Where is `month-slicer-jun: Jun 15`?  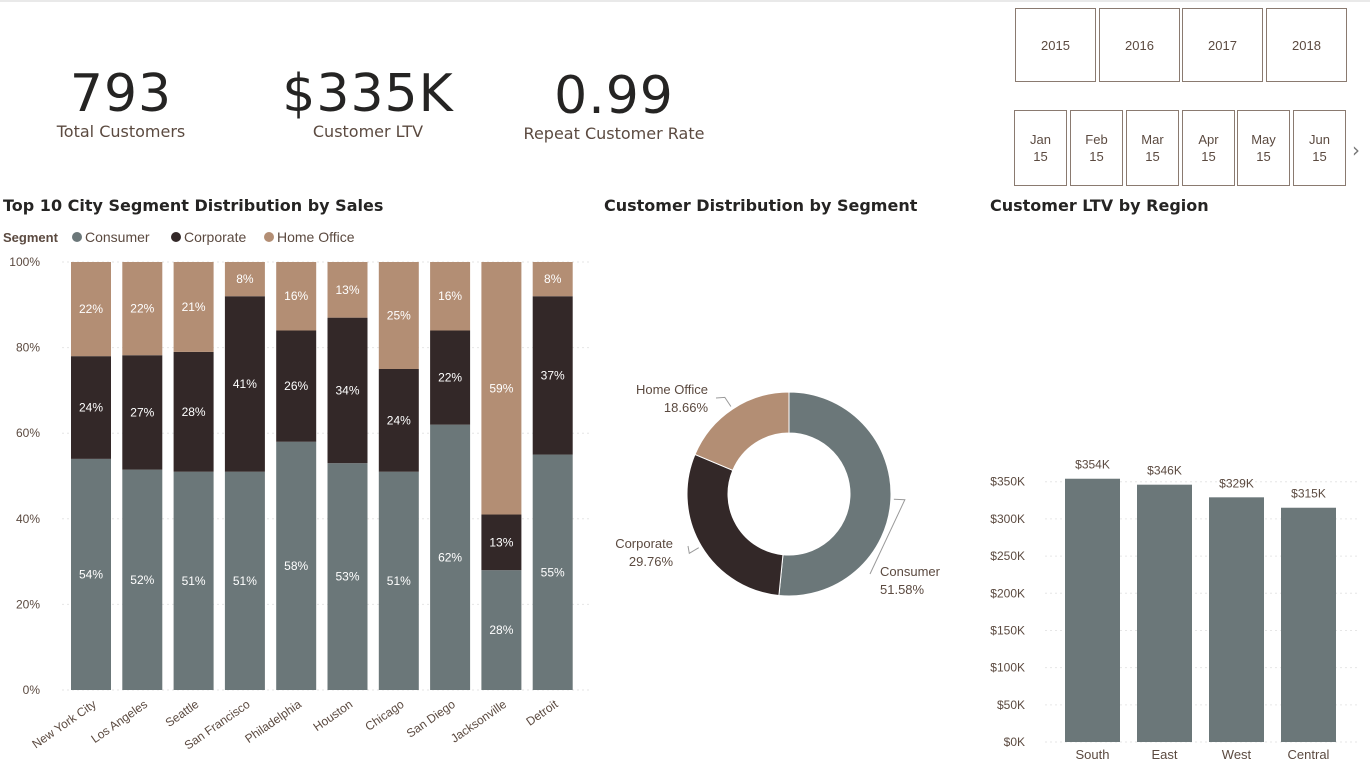 month-slicer-jun: Jun 15 is located at coordinates (1319, 148).